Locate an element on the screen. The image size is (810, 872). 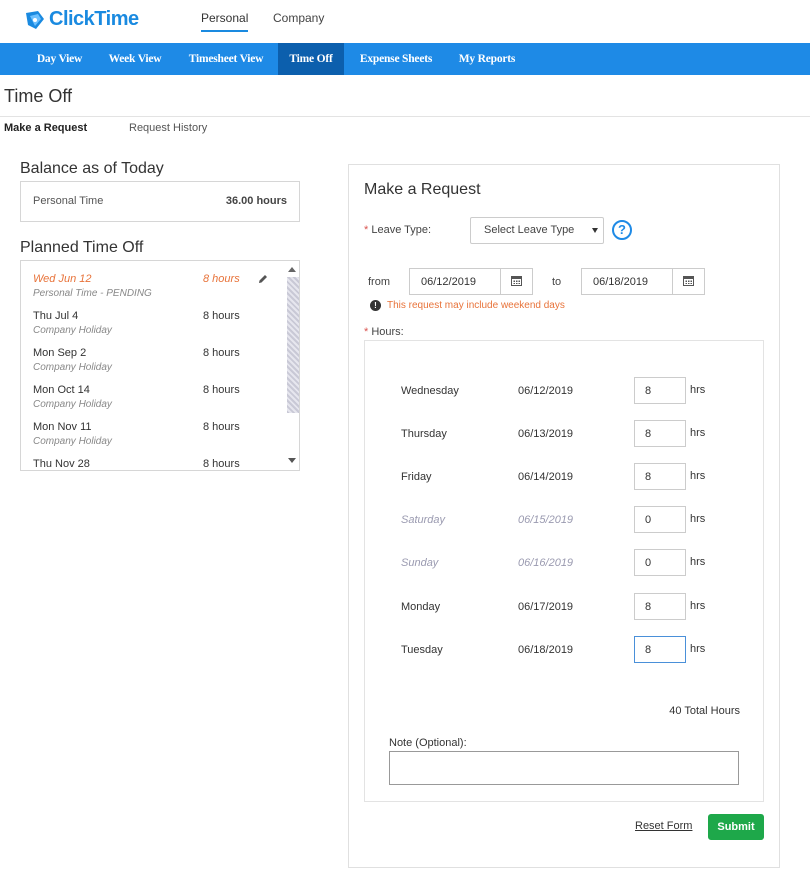
planned-date: Mon Oct 14 is located at coordinates (61, 390).